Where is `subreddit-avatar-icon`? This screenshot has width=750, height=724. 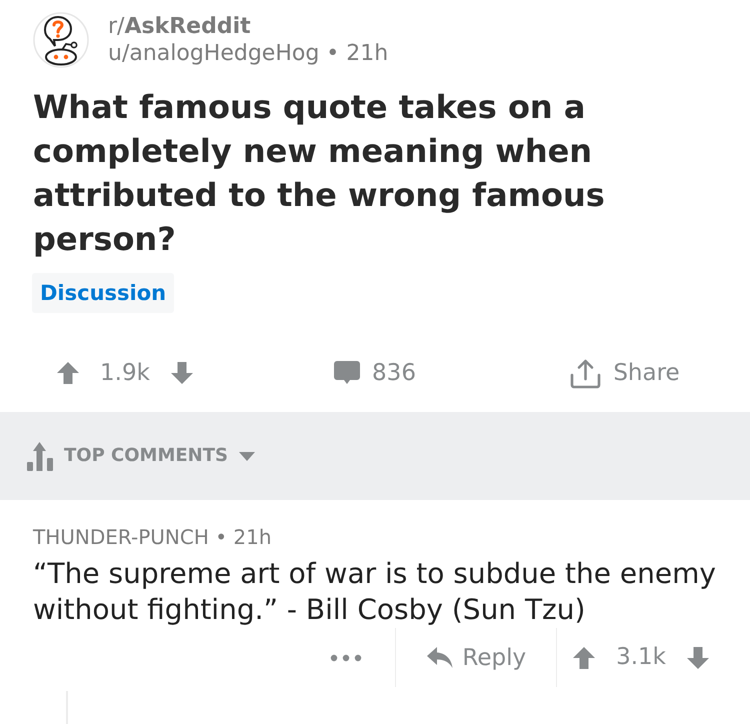 subreddit-avatar-icon is located at coordinates (61, 40).